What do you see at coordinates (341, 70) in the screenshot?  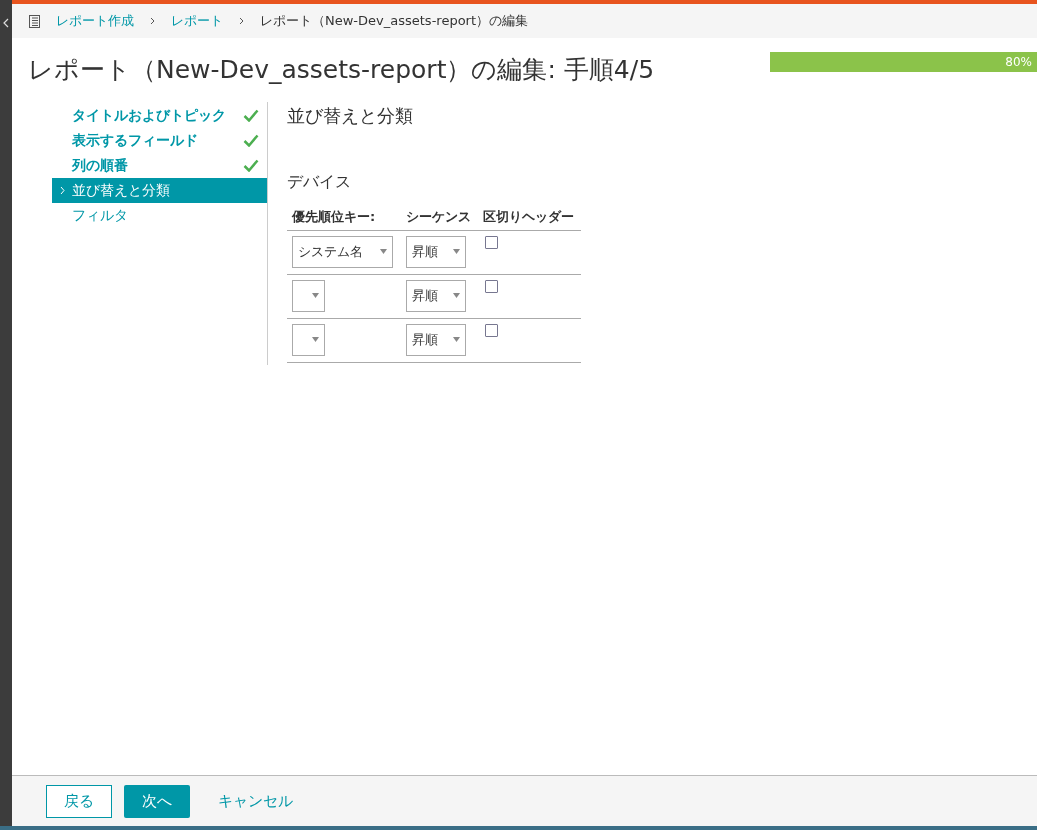 I see `page-title: レポート（New-Dev_assets-report）の編集: 手順4/5` at bounding box center [341, 70].